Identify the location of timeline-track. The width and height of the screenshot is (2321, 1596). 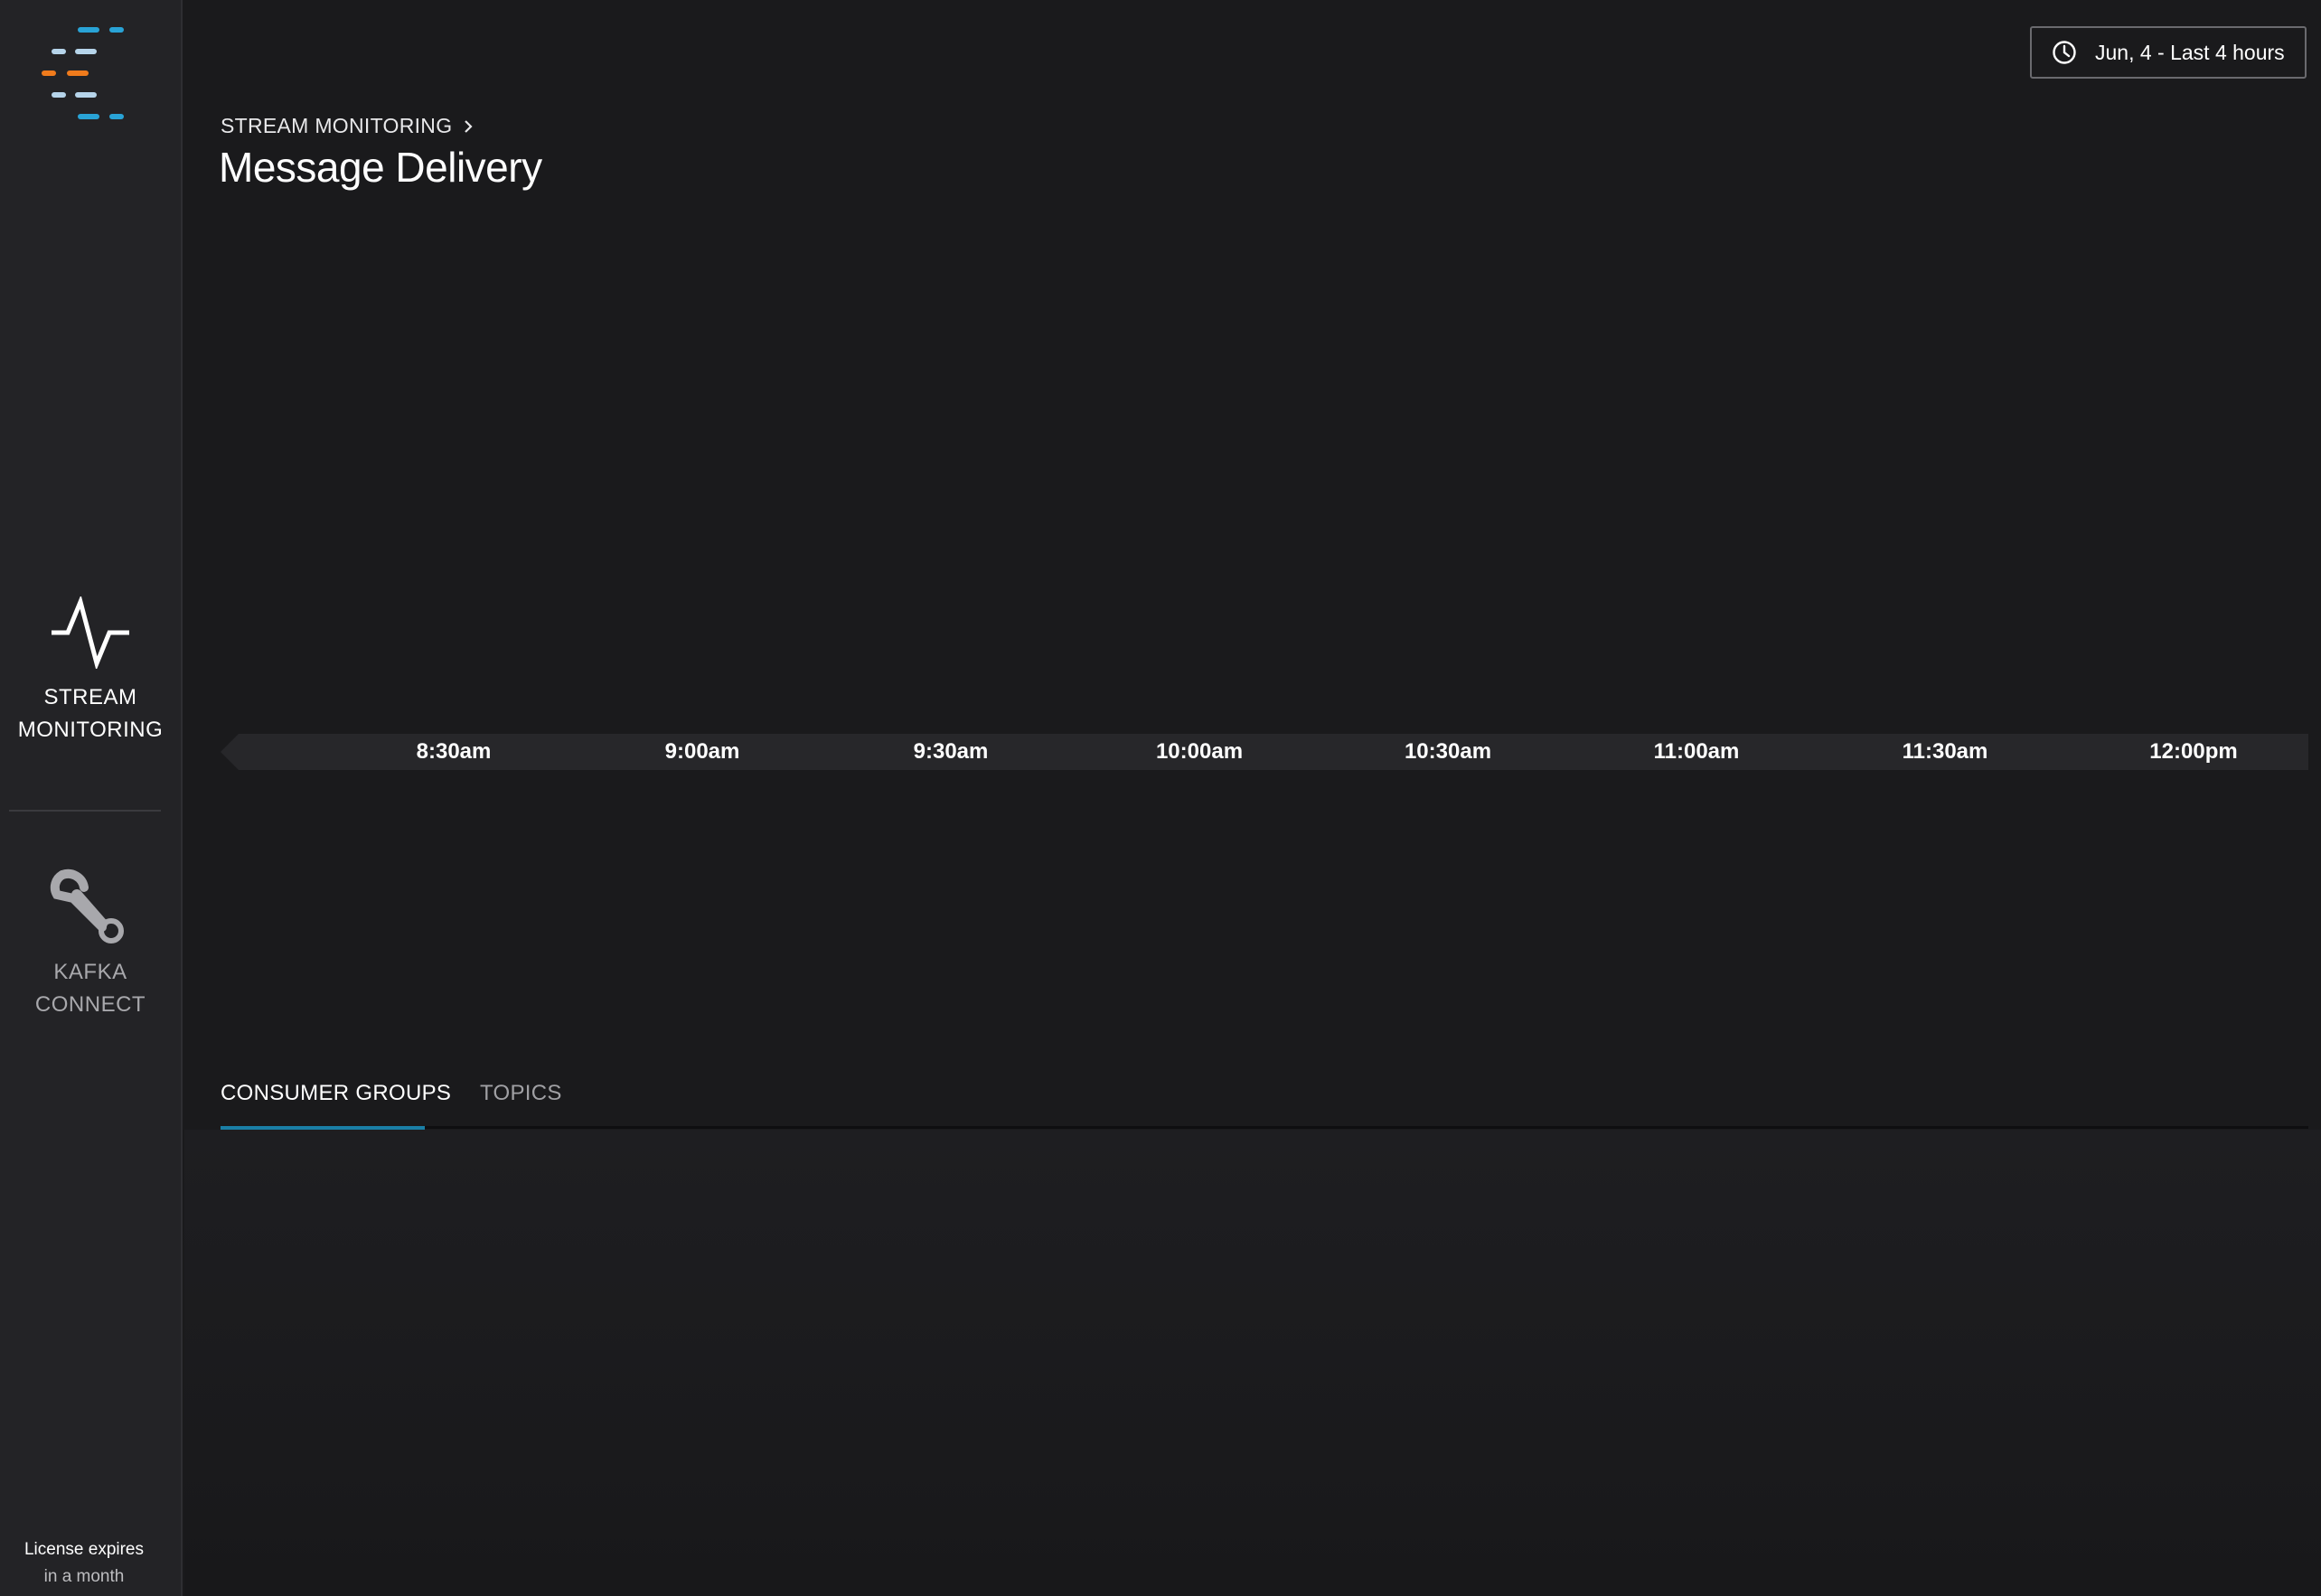
(1264, 752).